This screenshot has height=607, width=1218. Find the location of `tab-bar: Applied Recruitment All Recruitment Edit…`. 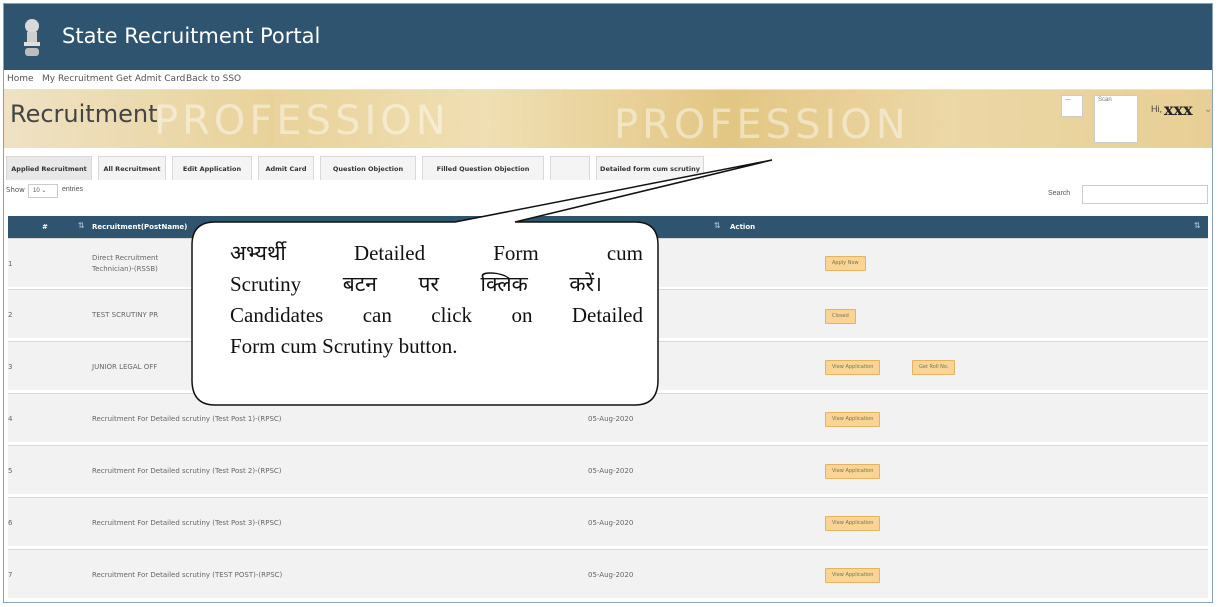

tab-bar: Applied Recruitment All Recruitment Edit… is located at coordinates (608, 169).